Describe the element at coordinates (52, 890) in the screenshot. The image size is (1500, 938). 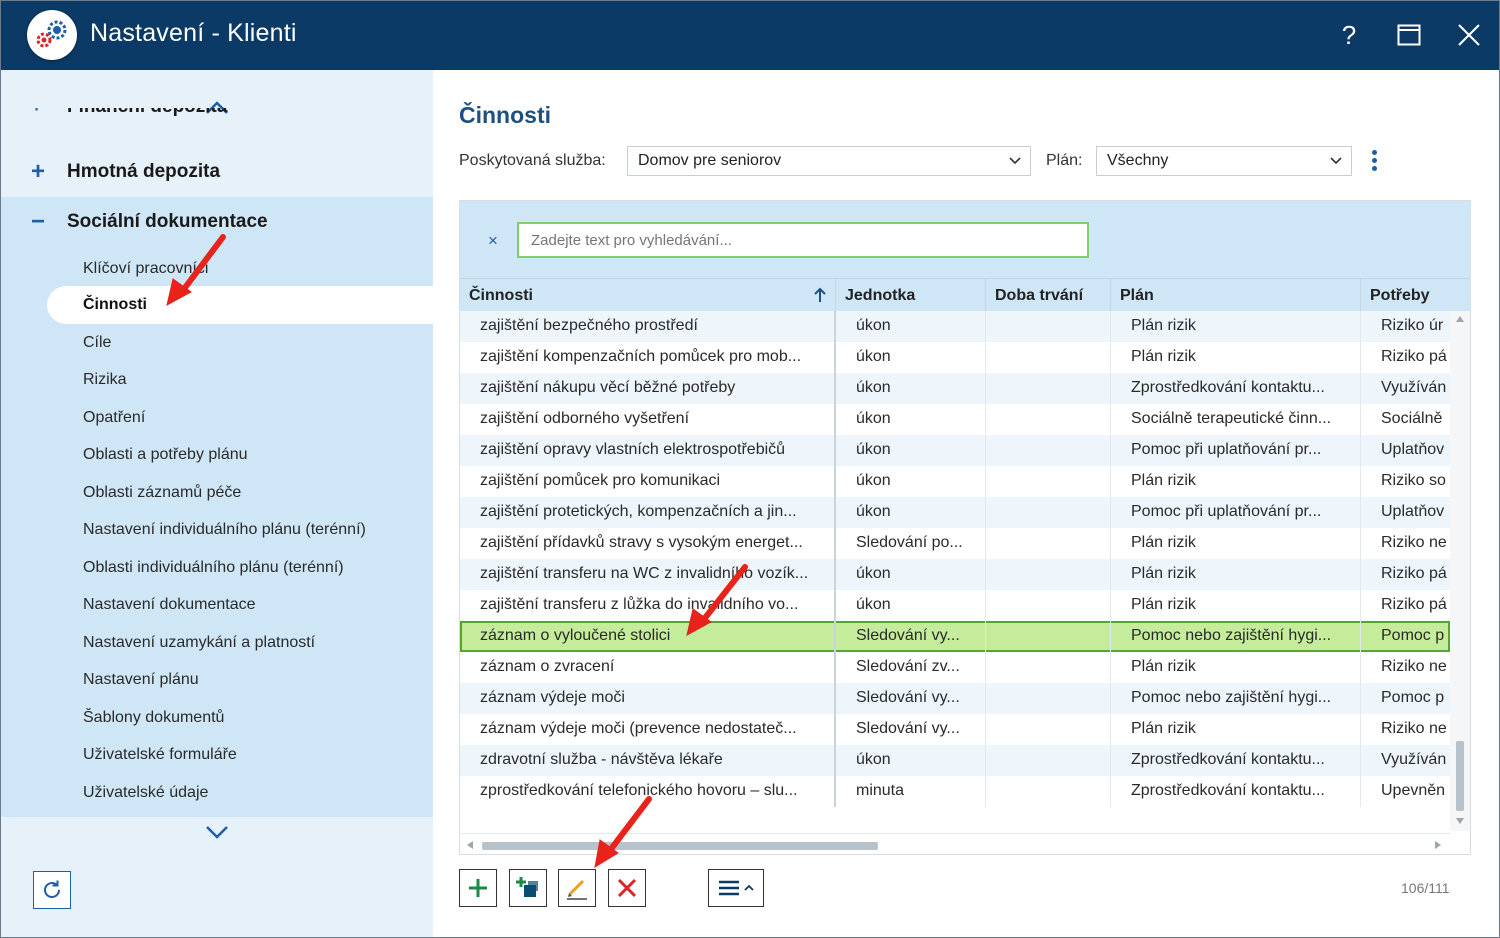
I see `refresh-button` at that location.